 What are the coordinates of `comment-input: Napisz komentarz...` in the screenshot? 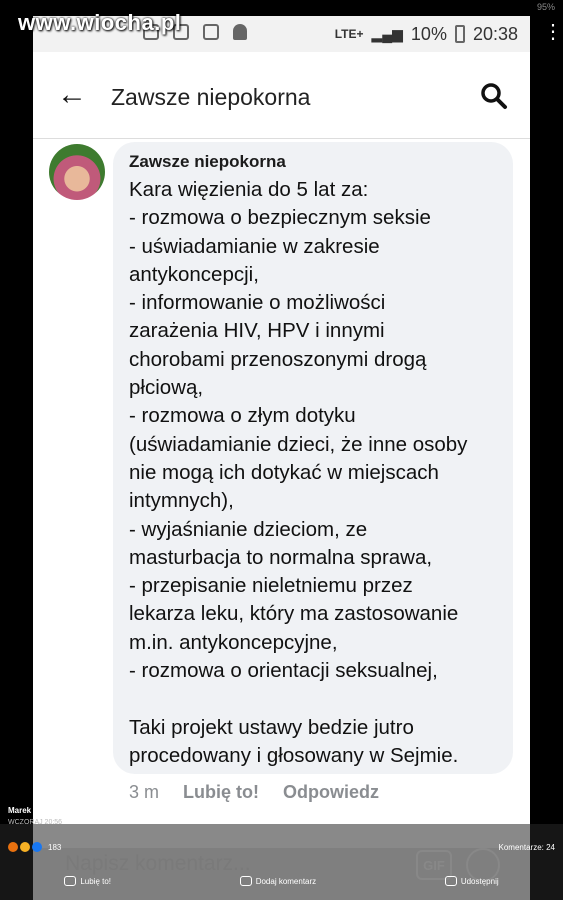 It's located at (158, 864).